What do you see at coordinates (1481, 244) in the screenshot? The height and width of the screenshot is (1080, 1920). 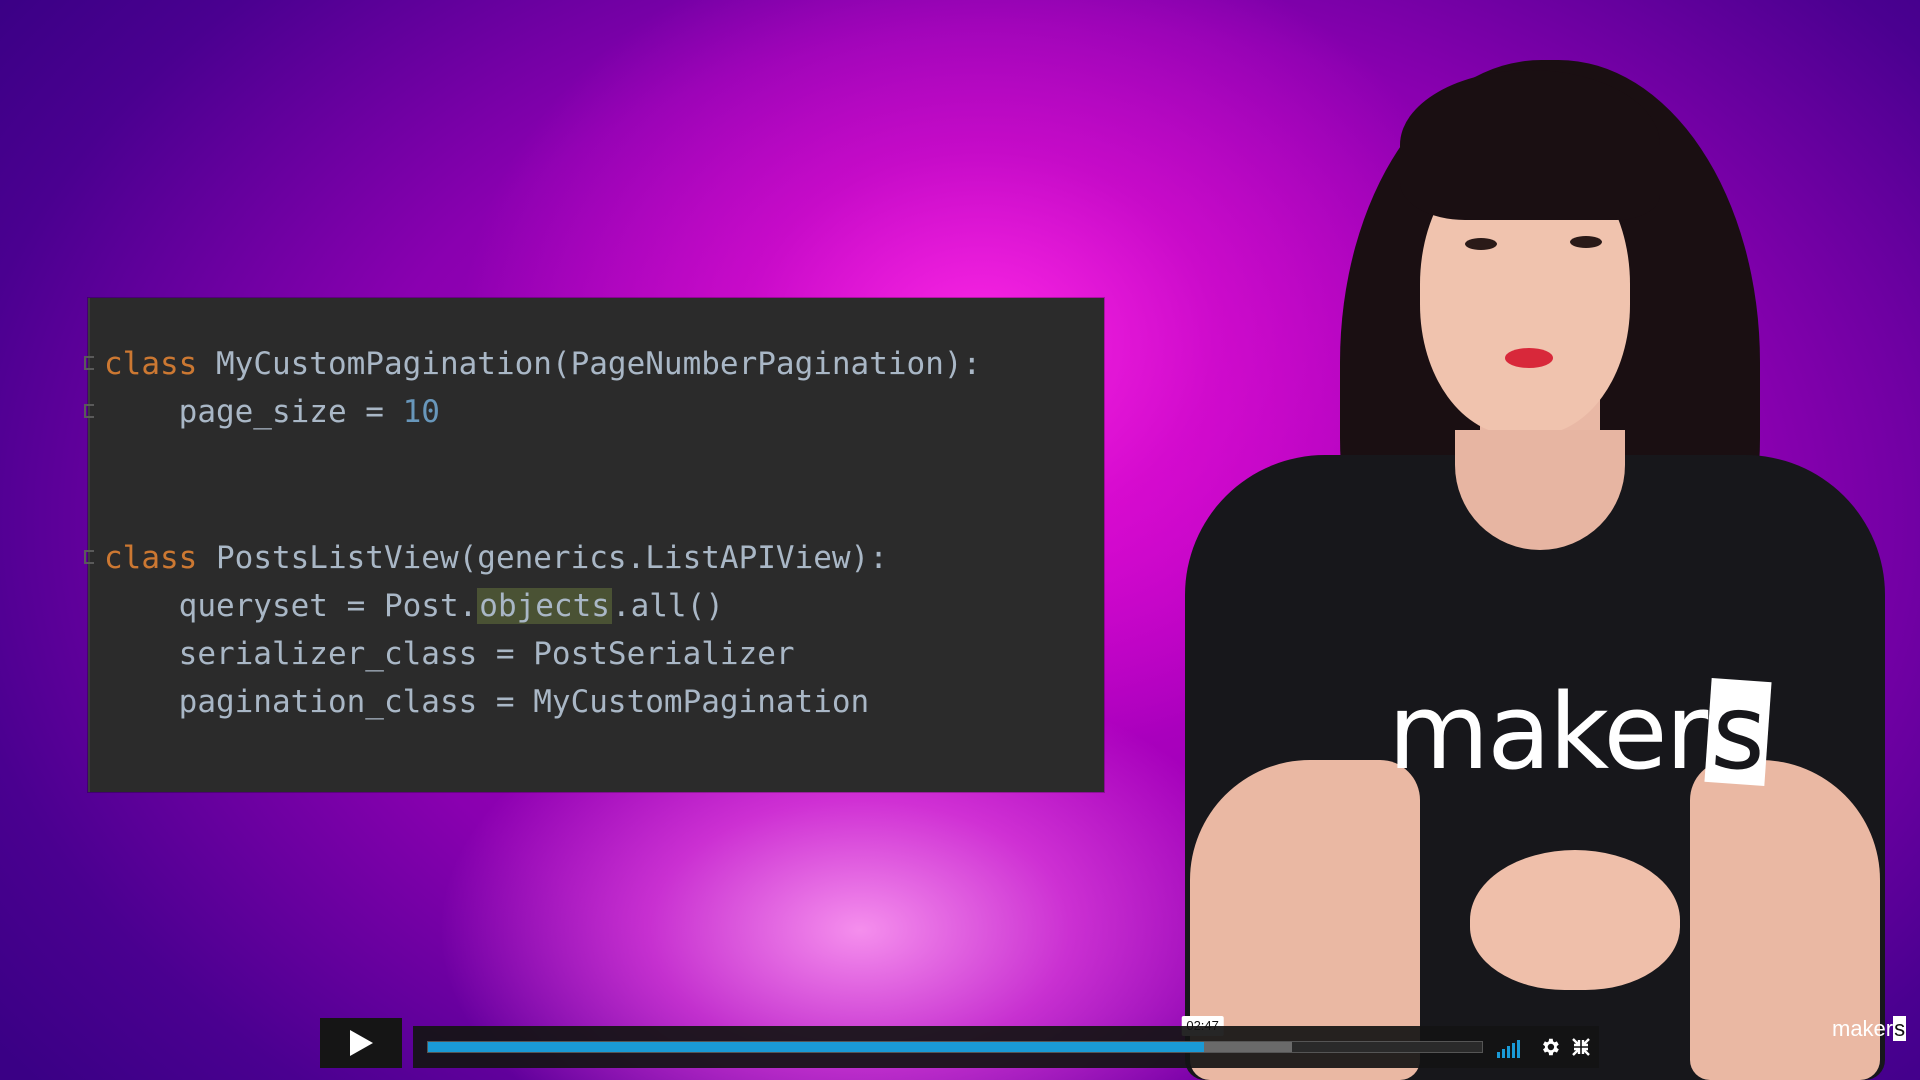 I see `presenter-eye-left` at bounding box center [1481, 244].